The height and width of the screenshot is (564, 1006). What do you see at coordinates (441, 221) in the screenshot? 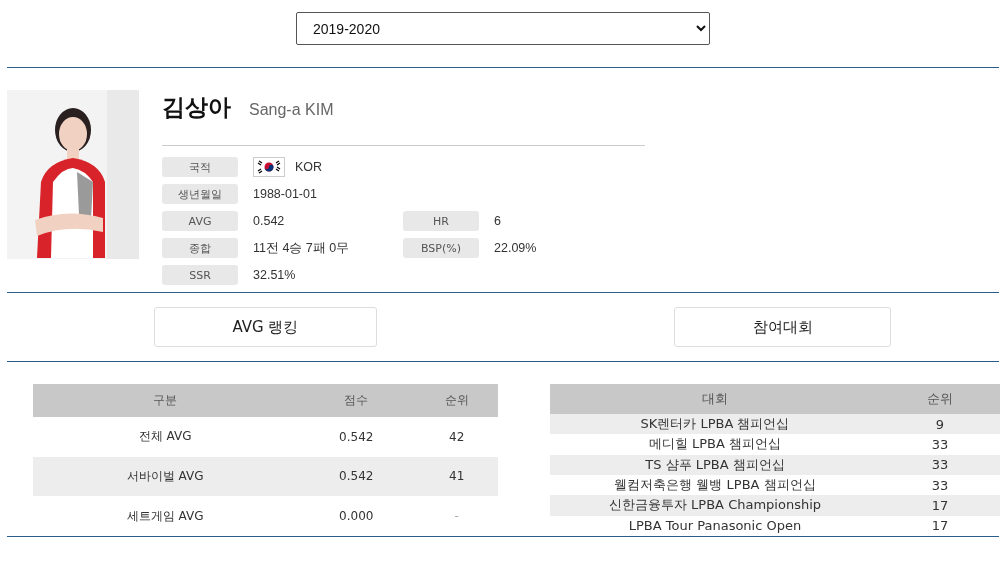
I see `info-label: HR` at bounding box center [441, 221].